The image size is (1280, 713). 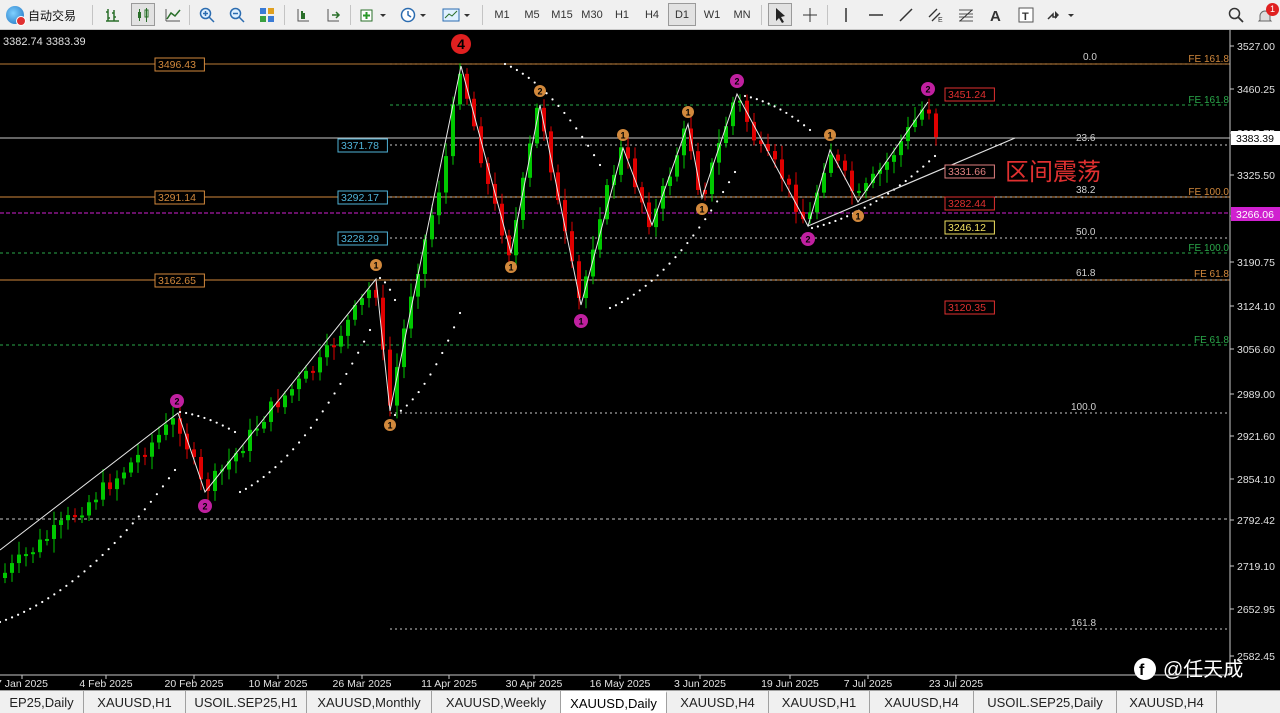 I want to click on fib-level-label: 3292.17, so click(x=360, y=198).